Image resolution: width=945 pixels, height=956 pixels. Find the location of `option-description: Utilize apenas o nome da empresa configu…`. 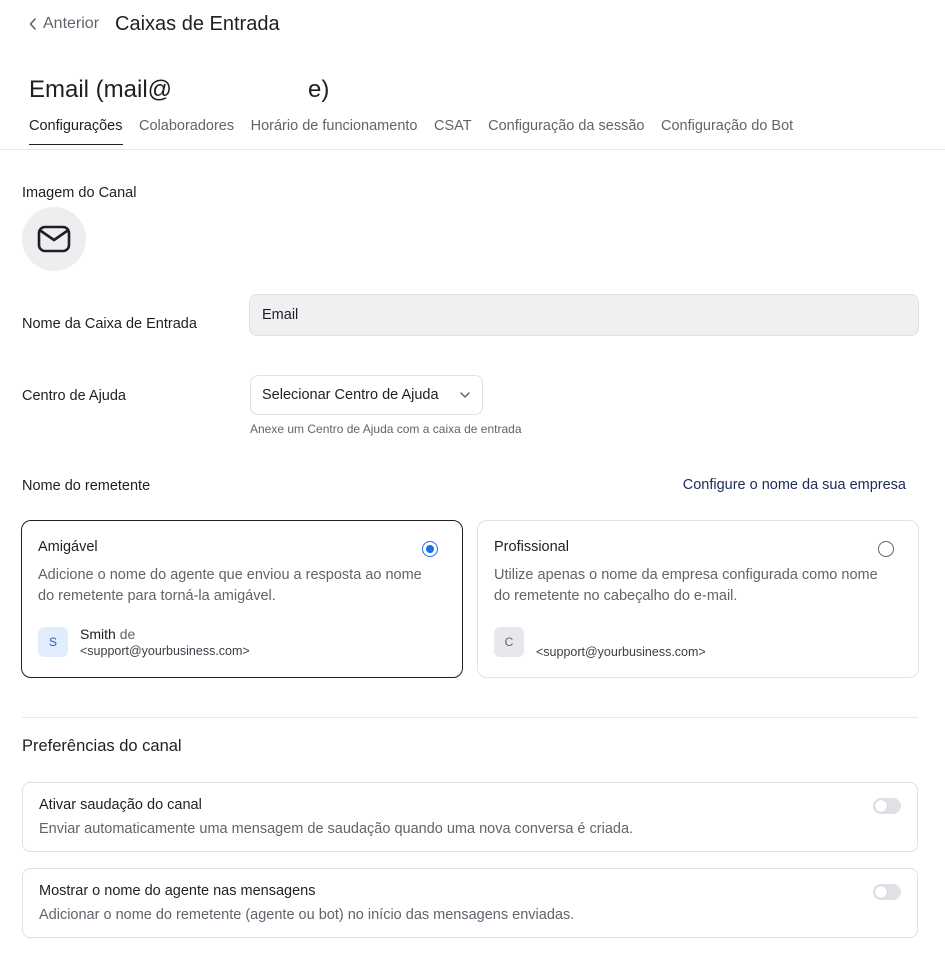

option-description: Utilize apenas o nome da empresa configu… is located at coordinates (686, 585).